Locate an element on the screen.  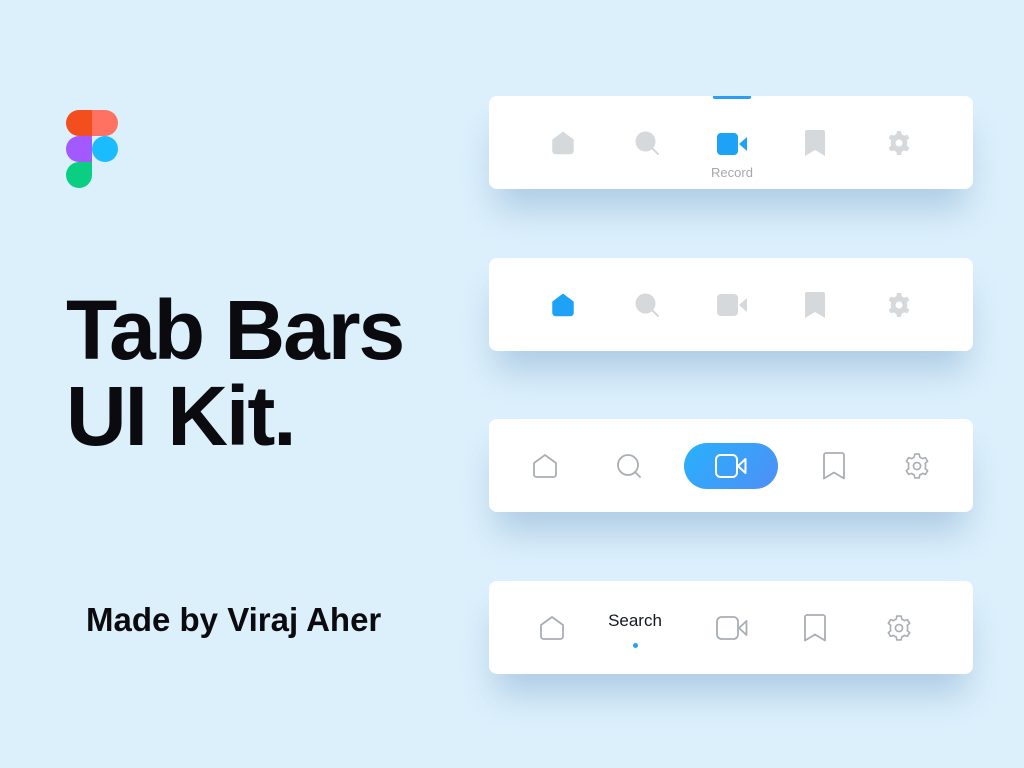
tab-bar-filled-active is located at coordinates (731, 304).